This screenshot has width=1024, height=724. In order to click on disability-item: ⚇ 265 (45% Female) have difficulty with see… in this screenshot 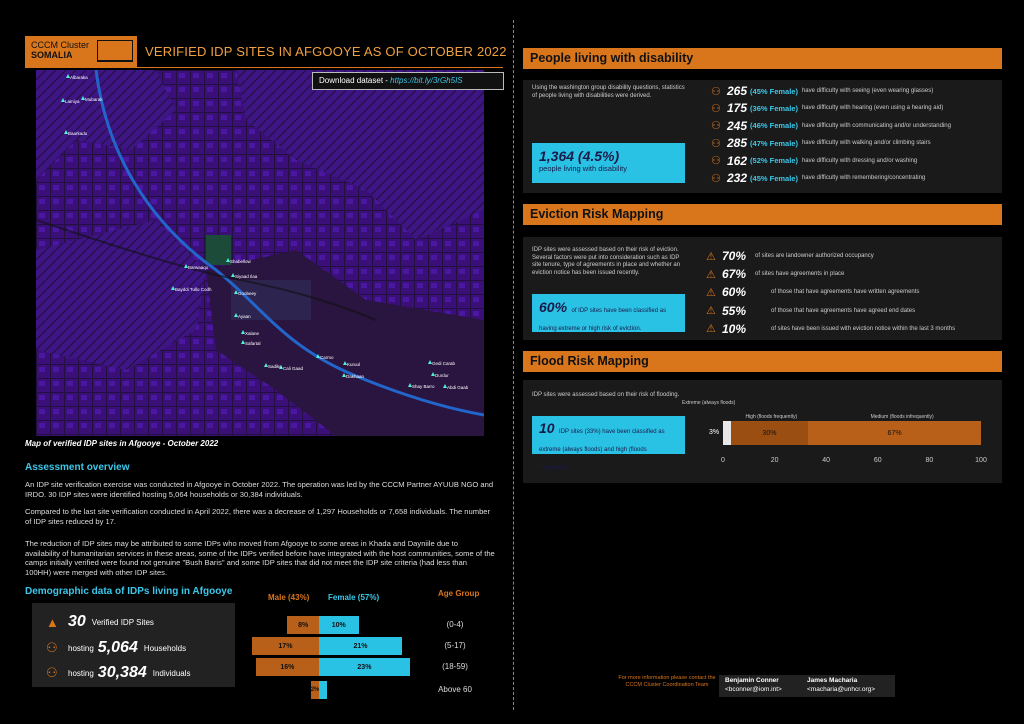, I will do `click(822, 91)`.